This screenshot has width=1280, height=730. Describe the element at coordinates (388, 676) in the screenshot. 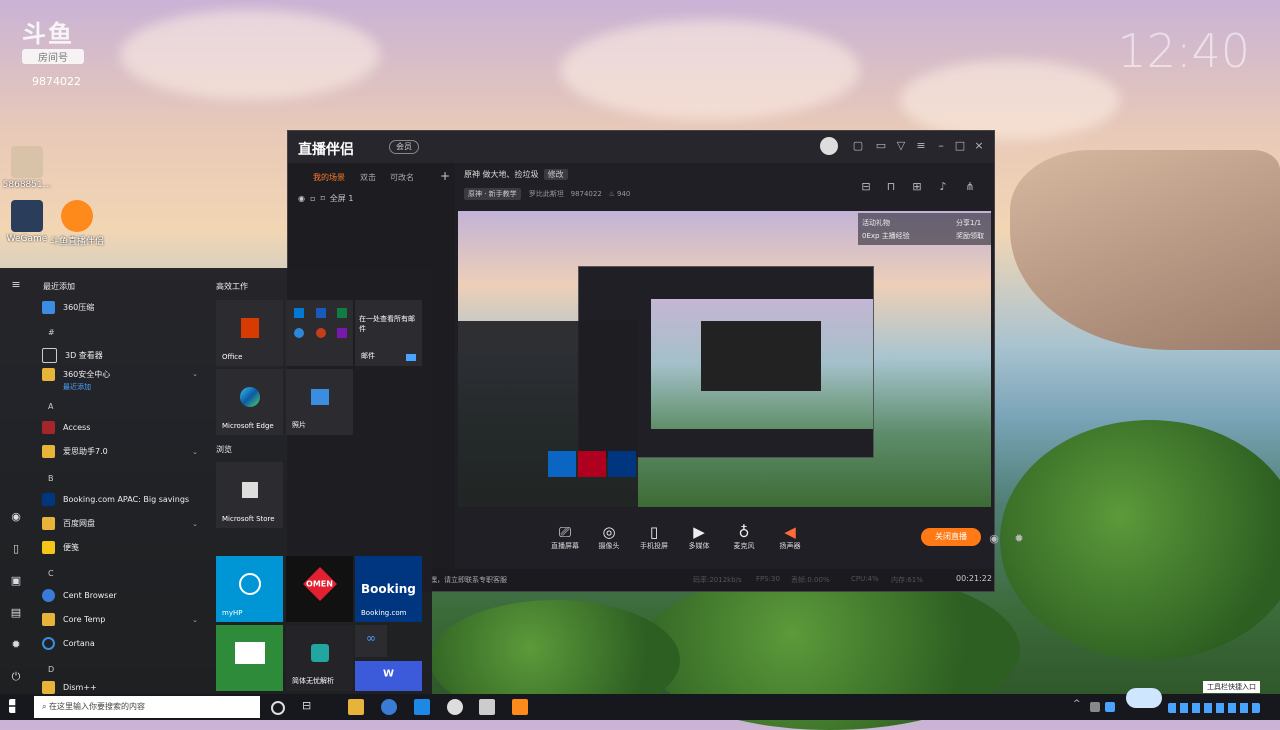

I see `tile-wps: W` at that location.